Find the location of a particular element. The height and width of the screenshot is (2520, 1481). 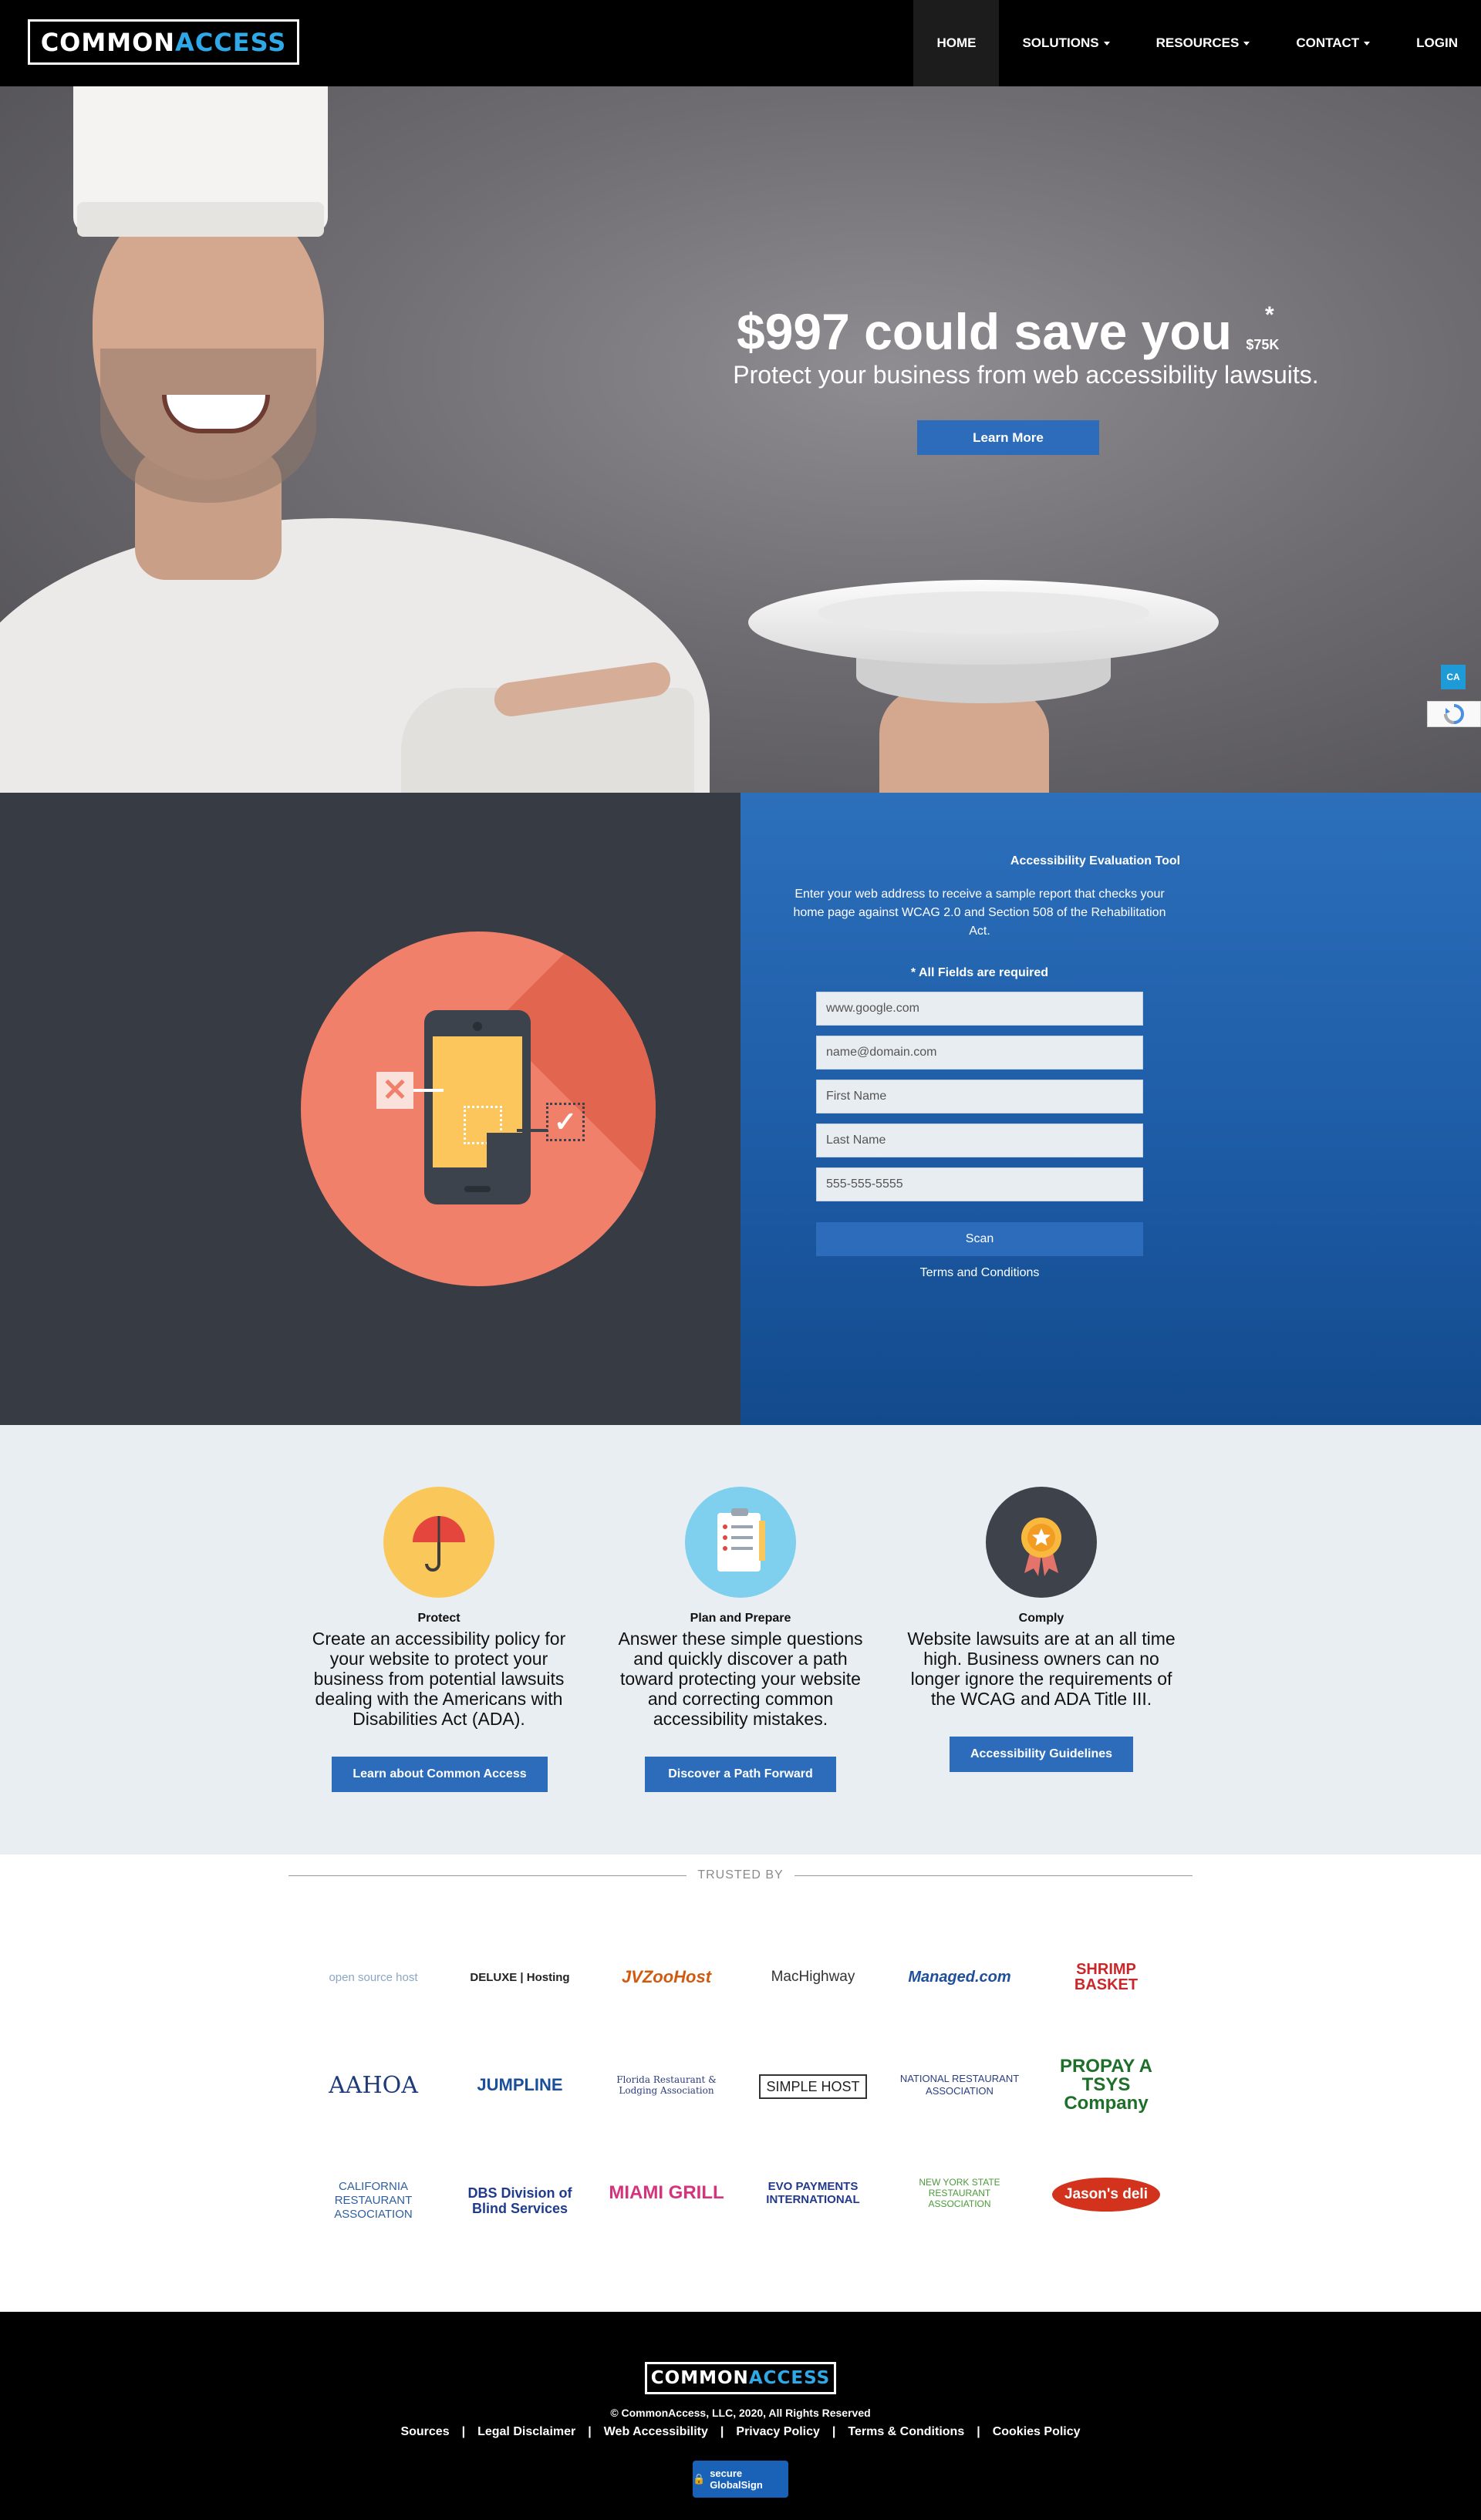

terms-link: Terms and Conditions is located at coordinates (979, 1273).